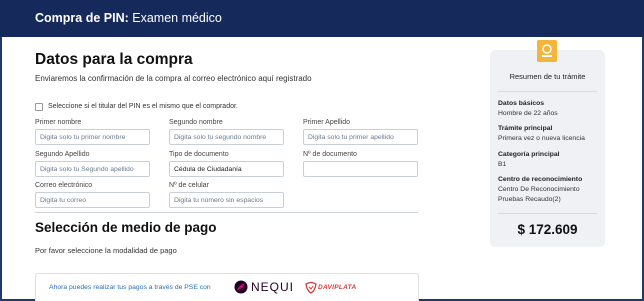 This screenshot has width=644, height=301. I want to click on first-surname-label: Primer Apellido, so click(327, 122).